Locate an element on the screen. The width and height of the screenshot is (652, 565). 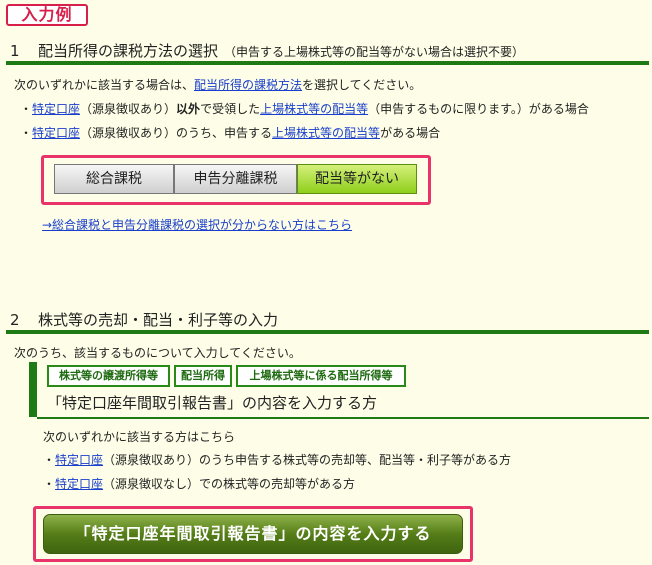
tag-stock-transfer-income: 株式等の譲渡所得等 is located at coordinates (108, 376).